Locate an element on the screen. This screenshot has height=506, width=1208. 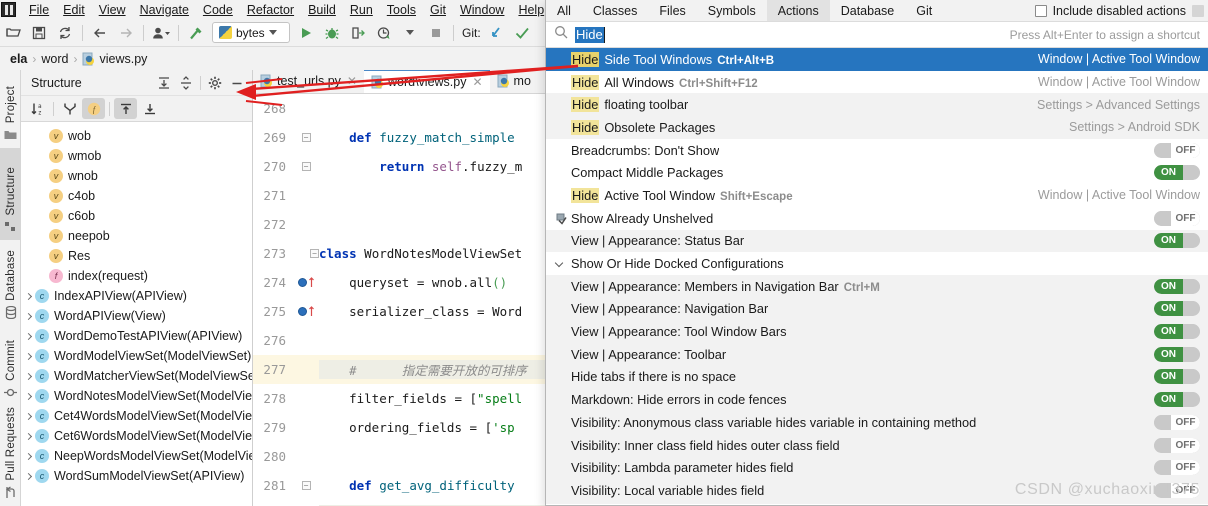
tree-item: v c6ob is located at coordinates (136, 216).